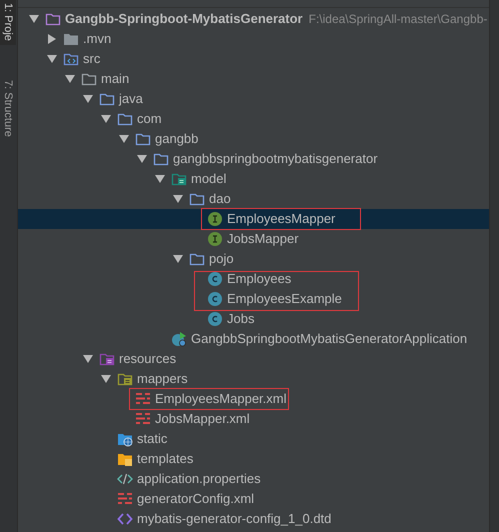 The image size is (499, 532). Describe the element at coordinates (91, 59) in the screenshot. I see `node-label: src` at that location.